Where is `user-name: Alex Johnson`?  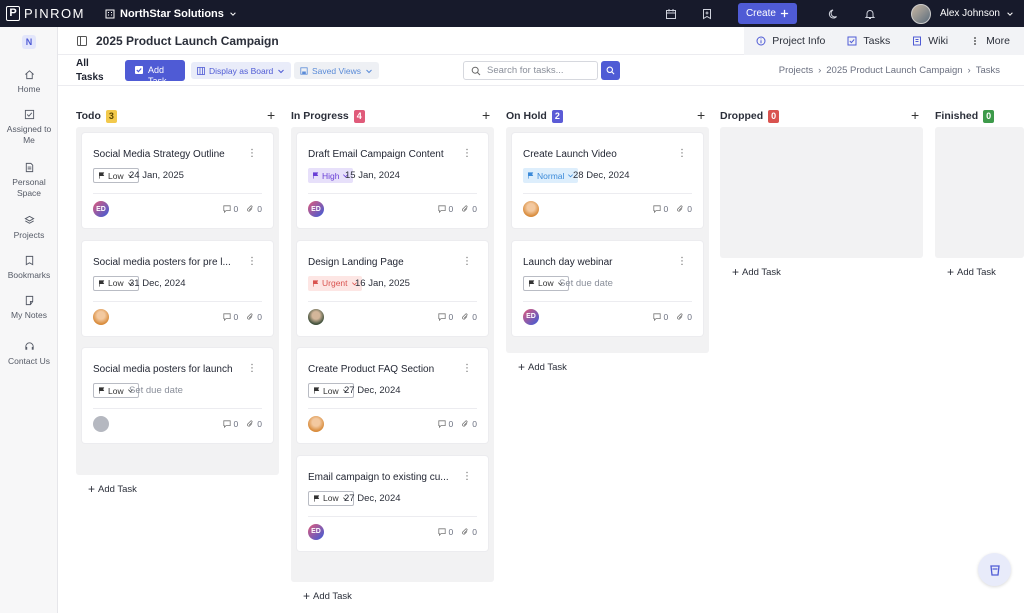
user-name: Alex Johnson is located at coordinates (970, 13).